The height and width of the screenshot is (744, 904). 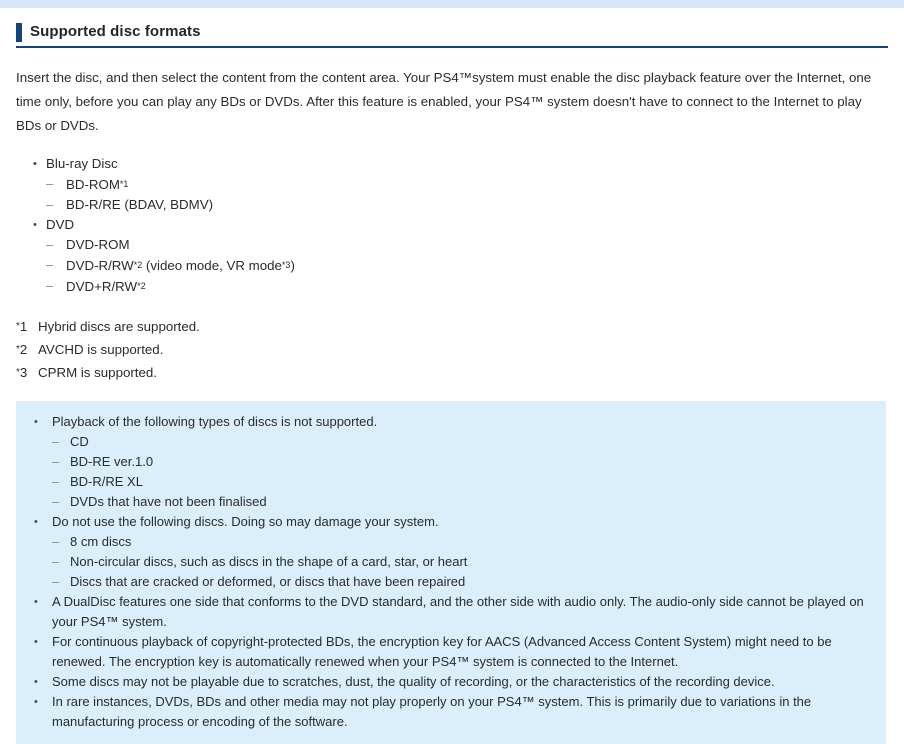 I want to click on section-header: Supported disc formats, so click(x=452, y=35).